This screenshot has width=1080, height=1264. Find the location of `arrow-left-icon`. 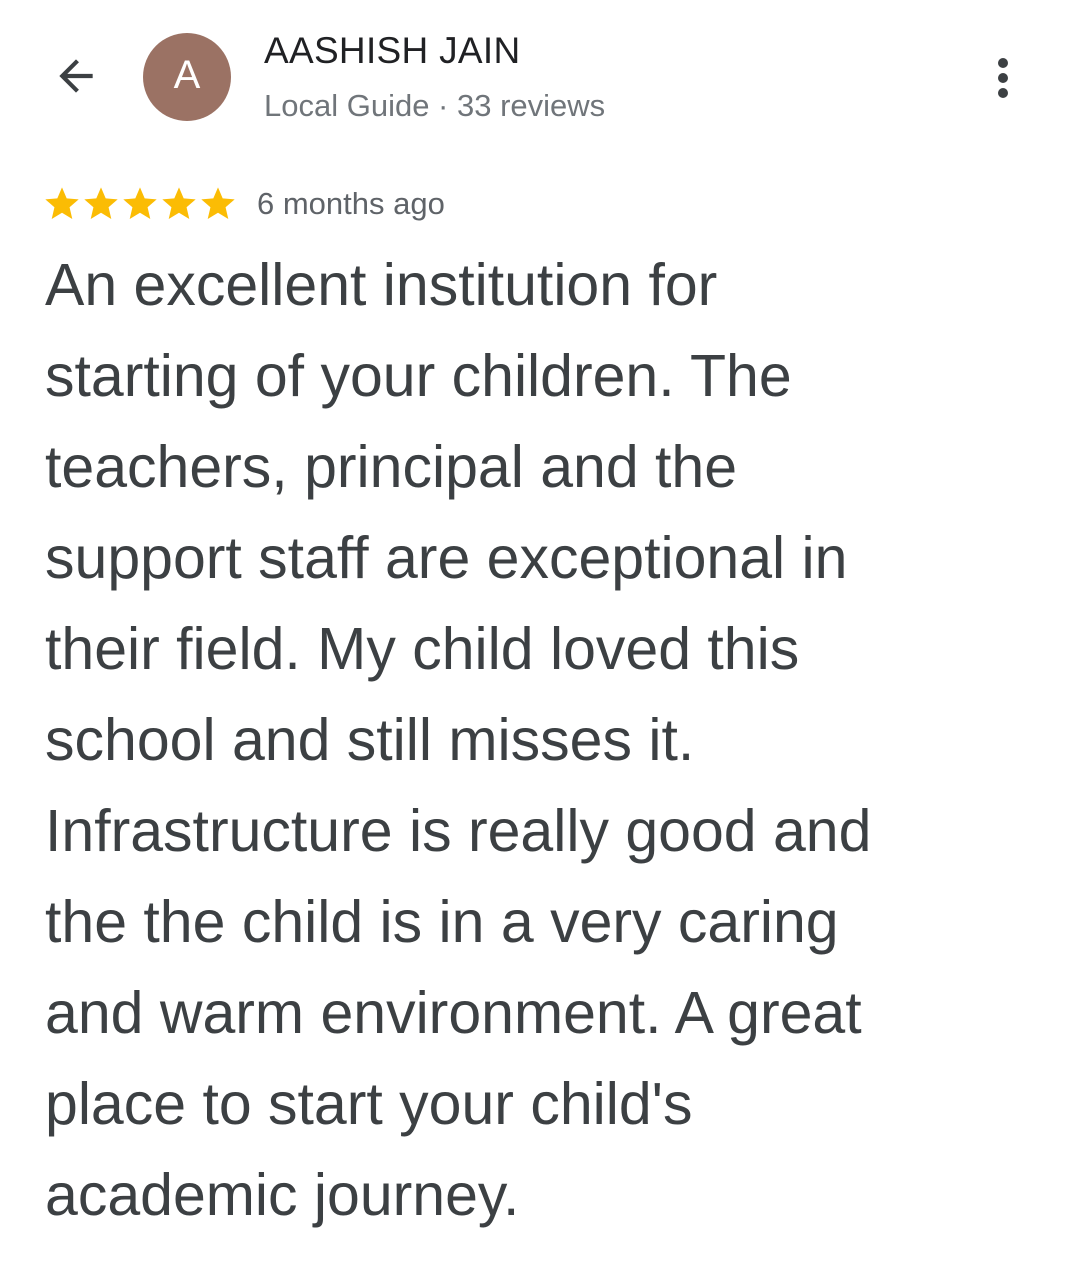

arrow-left-icon is located at coordinates (76, 76).